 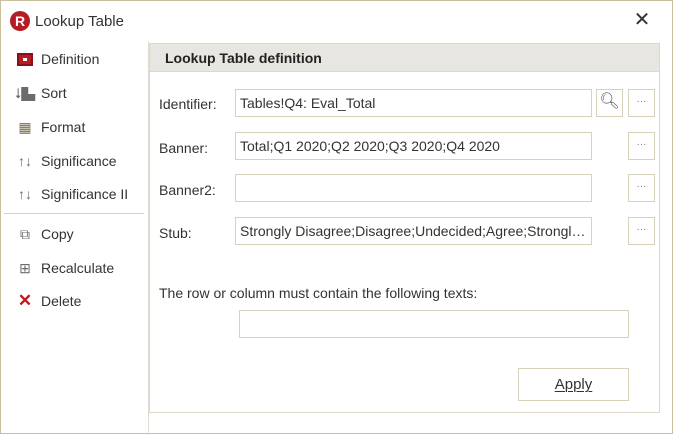 I want to click on sidebar-item-definition: Definition, so click(x=57, y=59).